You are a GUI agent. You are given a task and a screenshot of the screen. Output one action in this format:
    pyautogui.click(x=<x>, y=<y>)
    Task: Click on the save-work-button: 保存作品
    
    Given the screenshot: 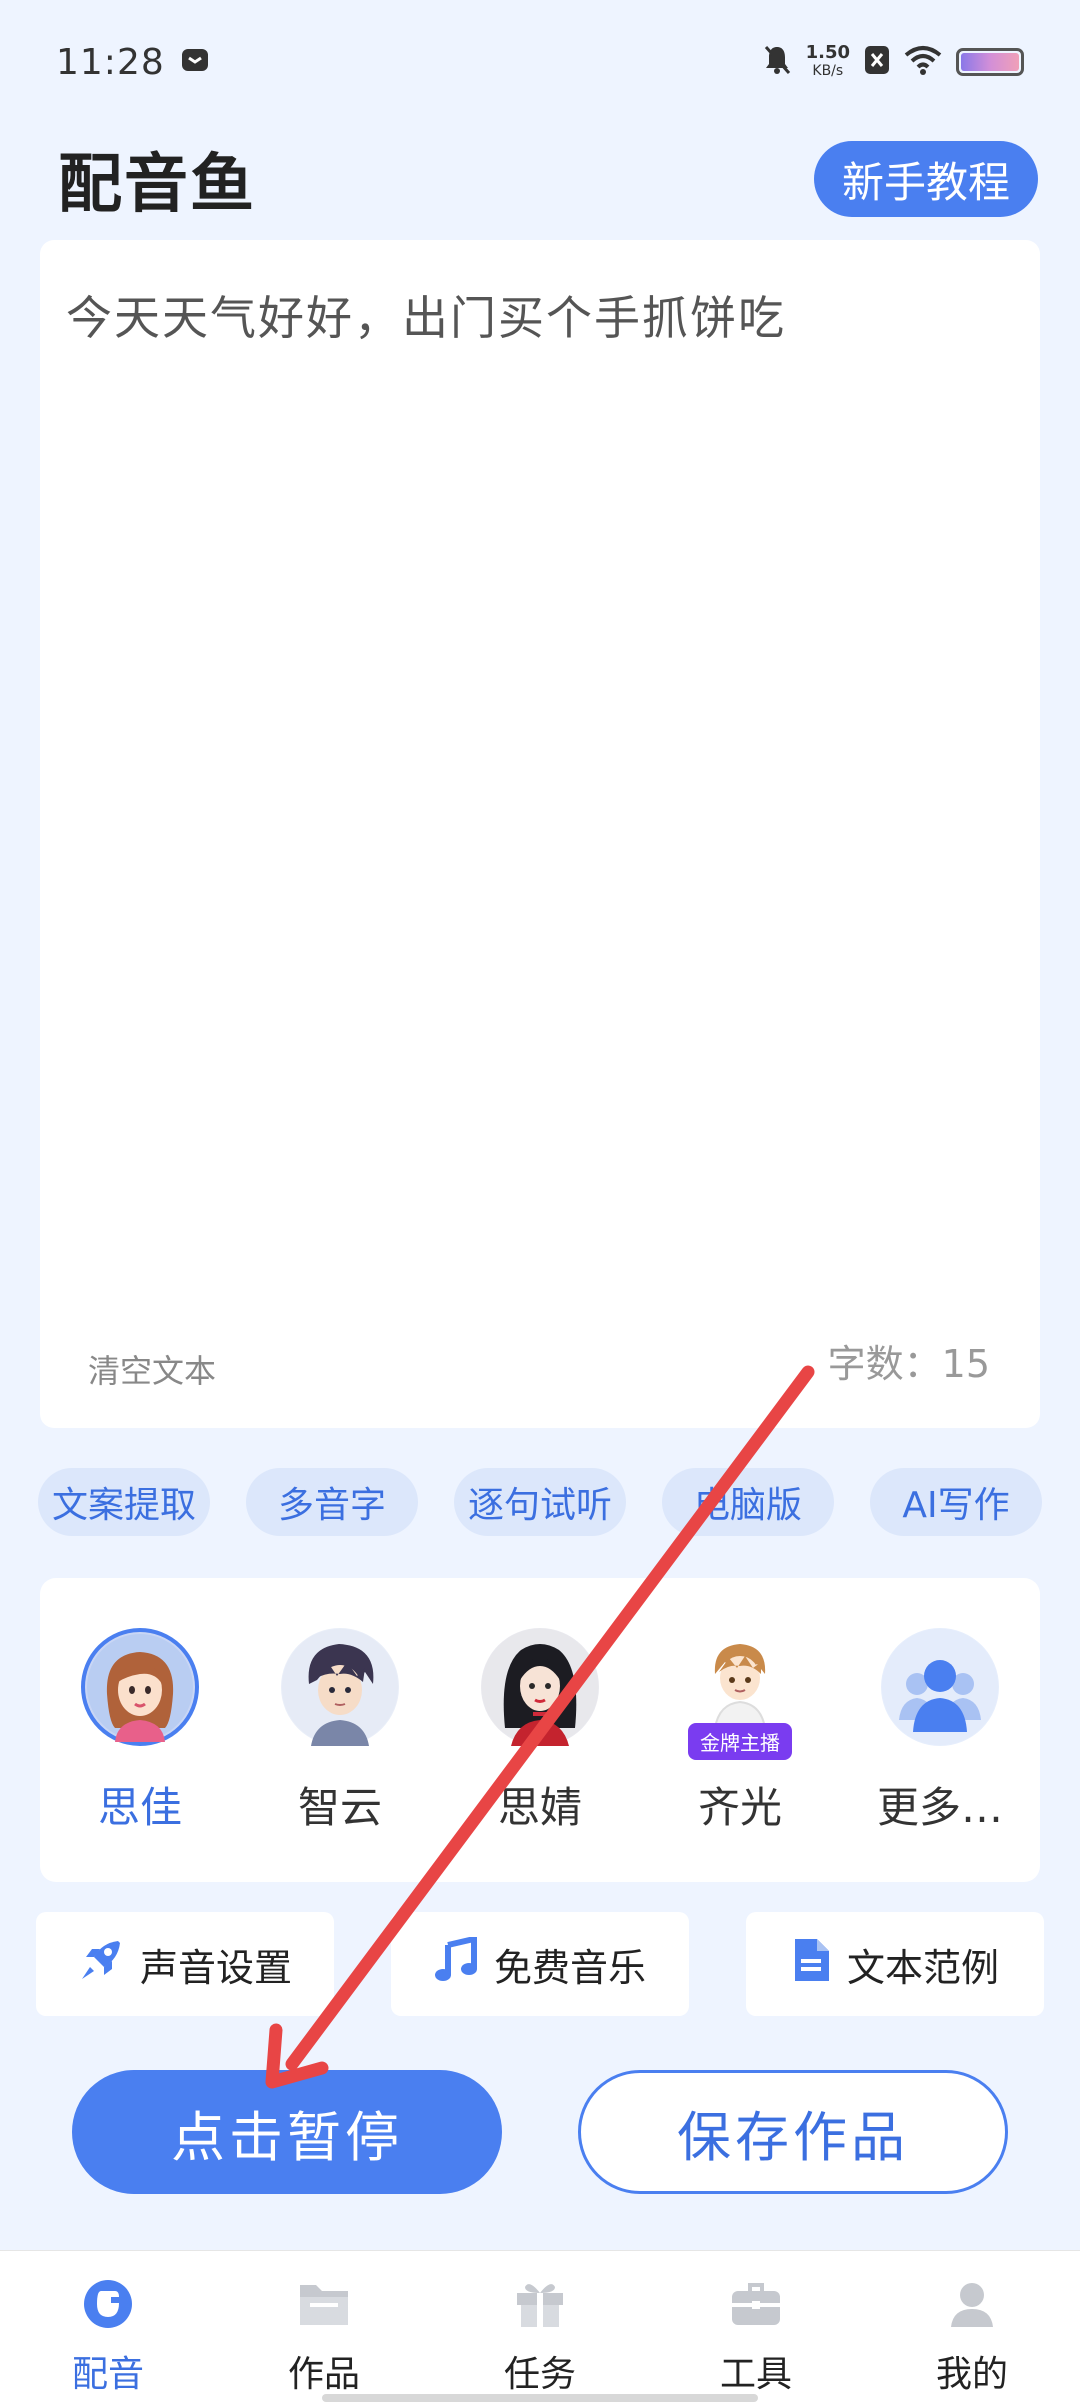 What is the action you would take?
    pyautogui.click(x=793, y=2132)
    